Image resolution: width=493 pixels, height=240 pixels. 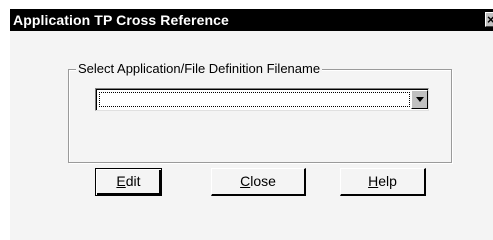 I want to click on dropdown-button, so click(x=419, y=99).